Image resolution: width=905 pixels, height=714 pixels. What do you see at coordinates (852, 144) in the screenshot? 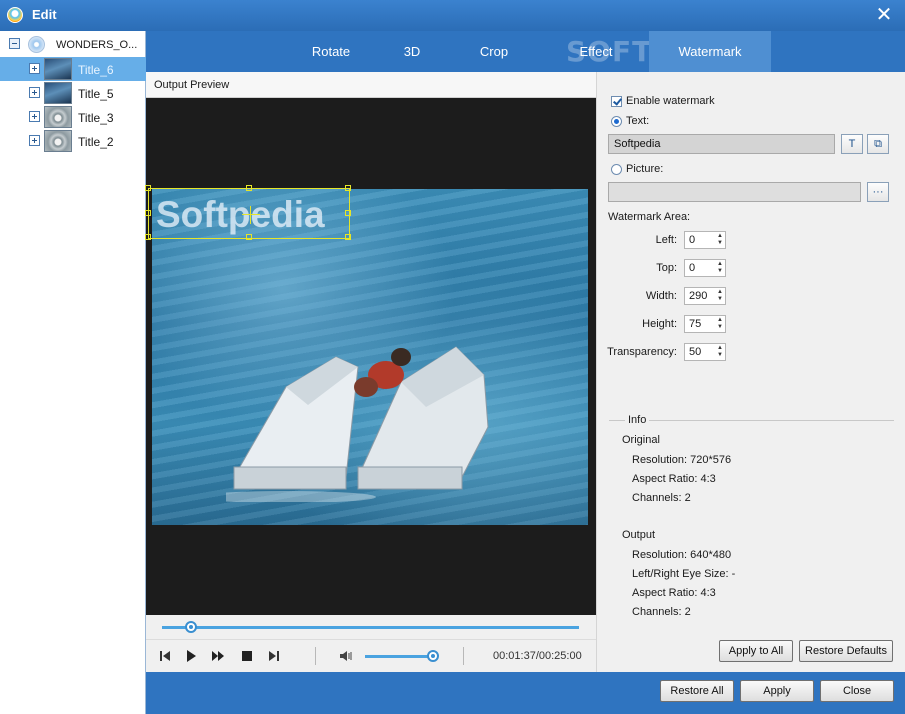
I see `font-icon: T` at bounding box center [852, 144].